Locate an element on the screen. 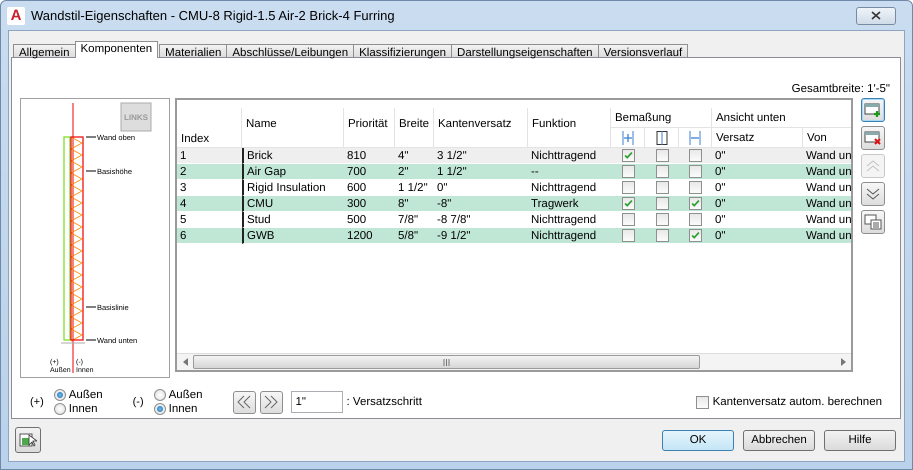 The height and width of the screenshot is (470, 913). table-detail-icon is located at coordinates (873, 222).